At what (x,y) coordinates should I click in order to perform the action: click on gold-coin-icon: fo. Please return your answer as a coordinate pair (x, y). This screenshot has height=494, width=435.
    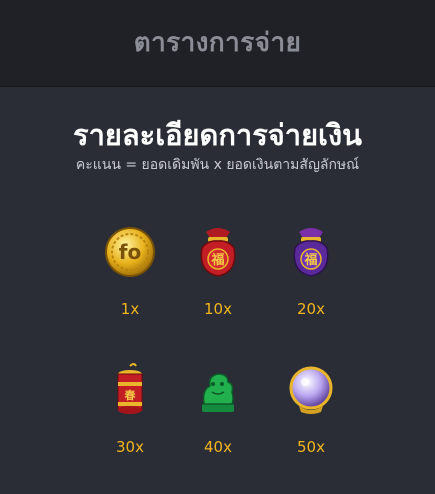
    Looking at the image, I should click on (130, 252).